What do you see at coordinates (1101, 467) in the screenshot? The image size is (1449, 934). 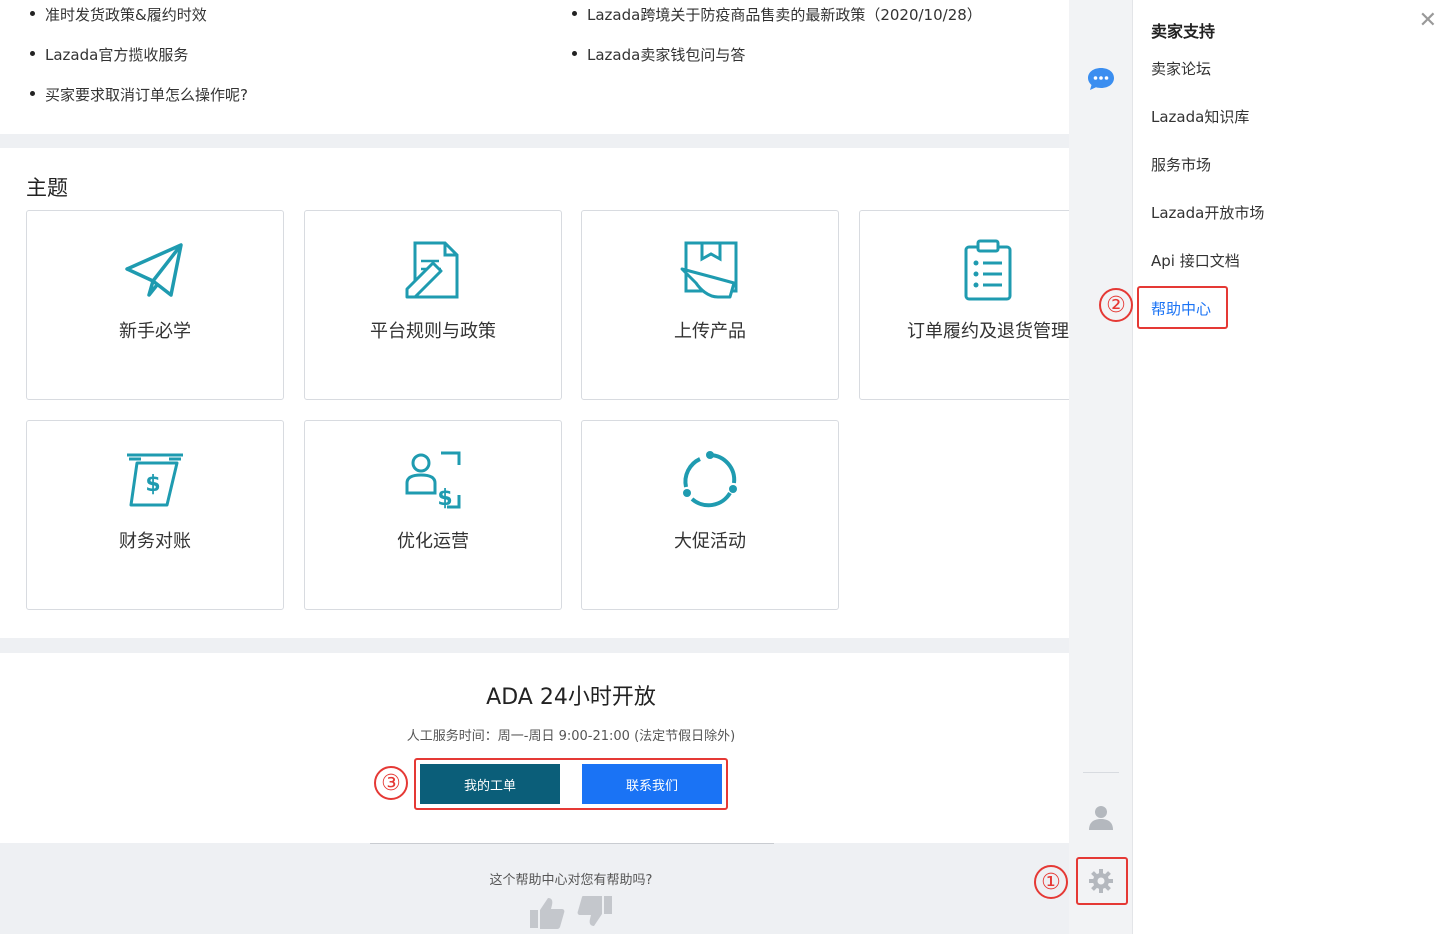 I see `side-rail` at bounding box center [1101, 467].